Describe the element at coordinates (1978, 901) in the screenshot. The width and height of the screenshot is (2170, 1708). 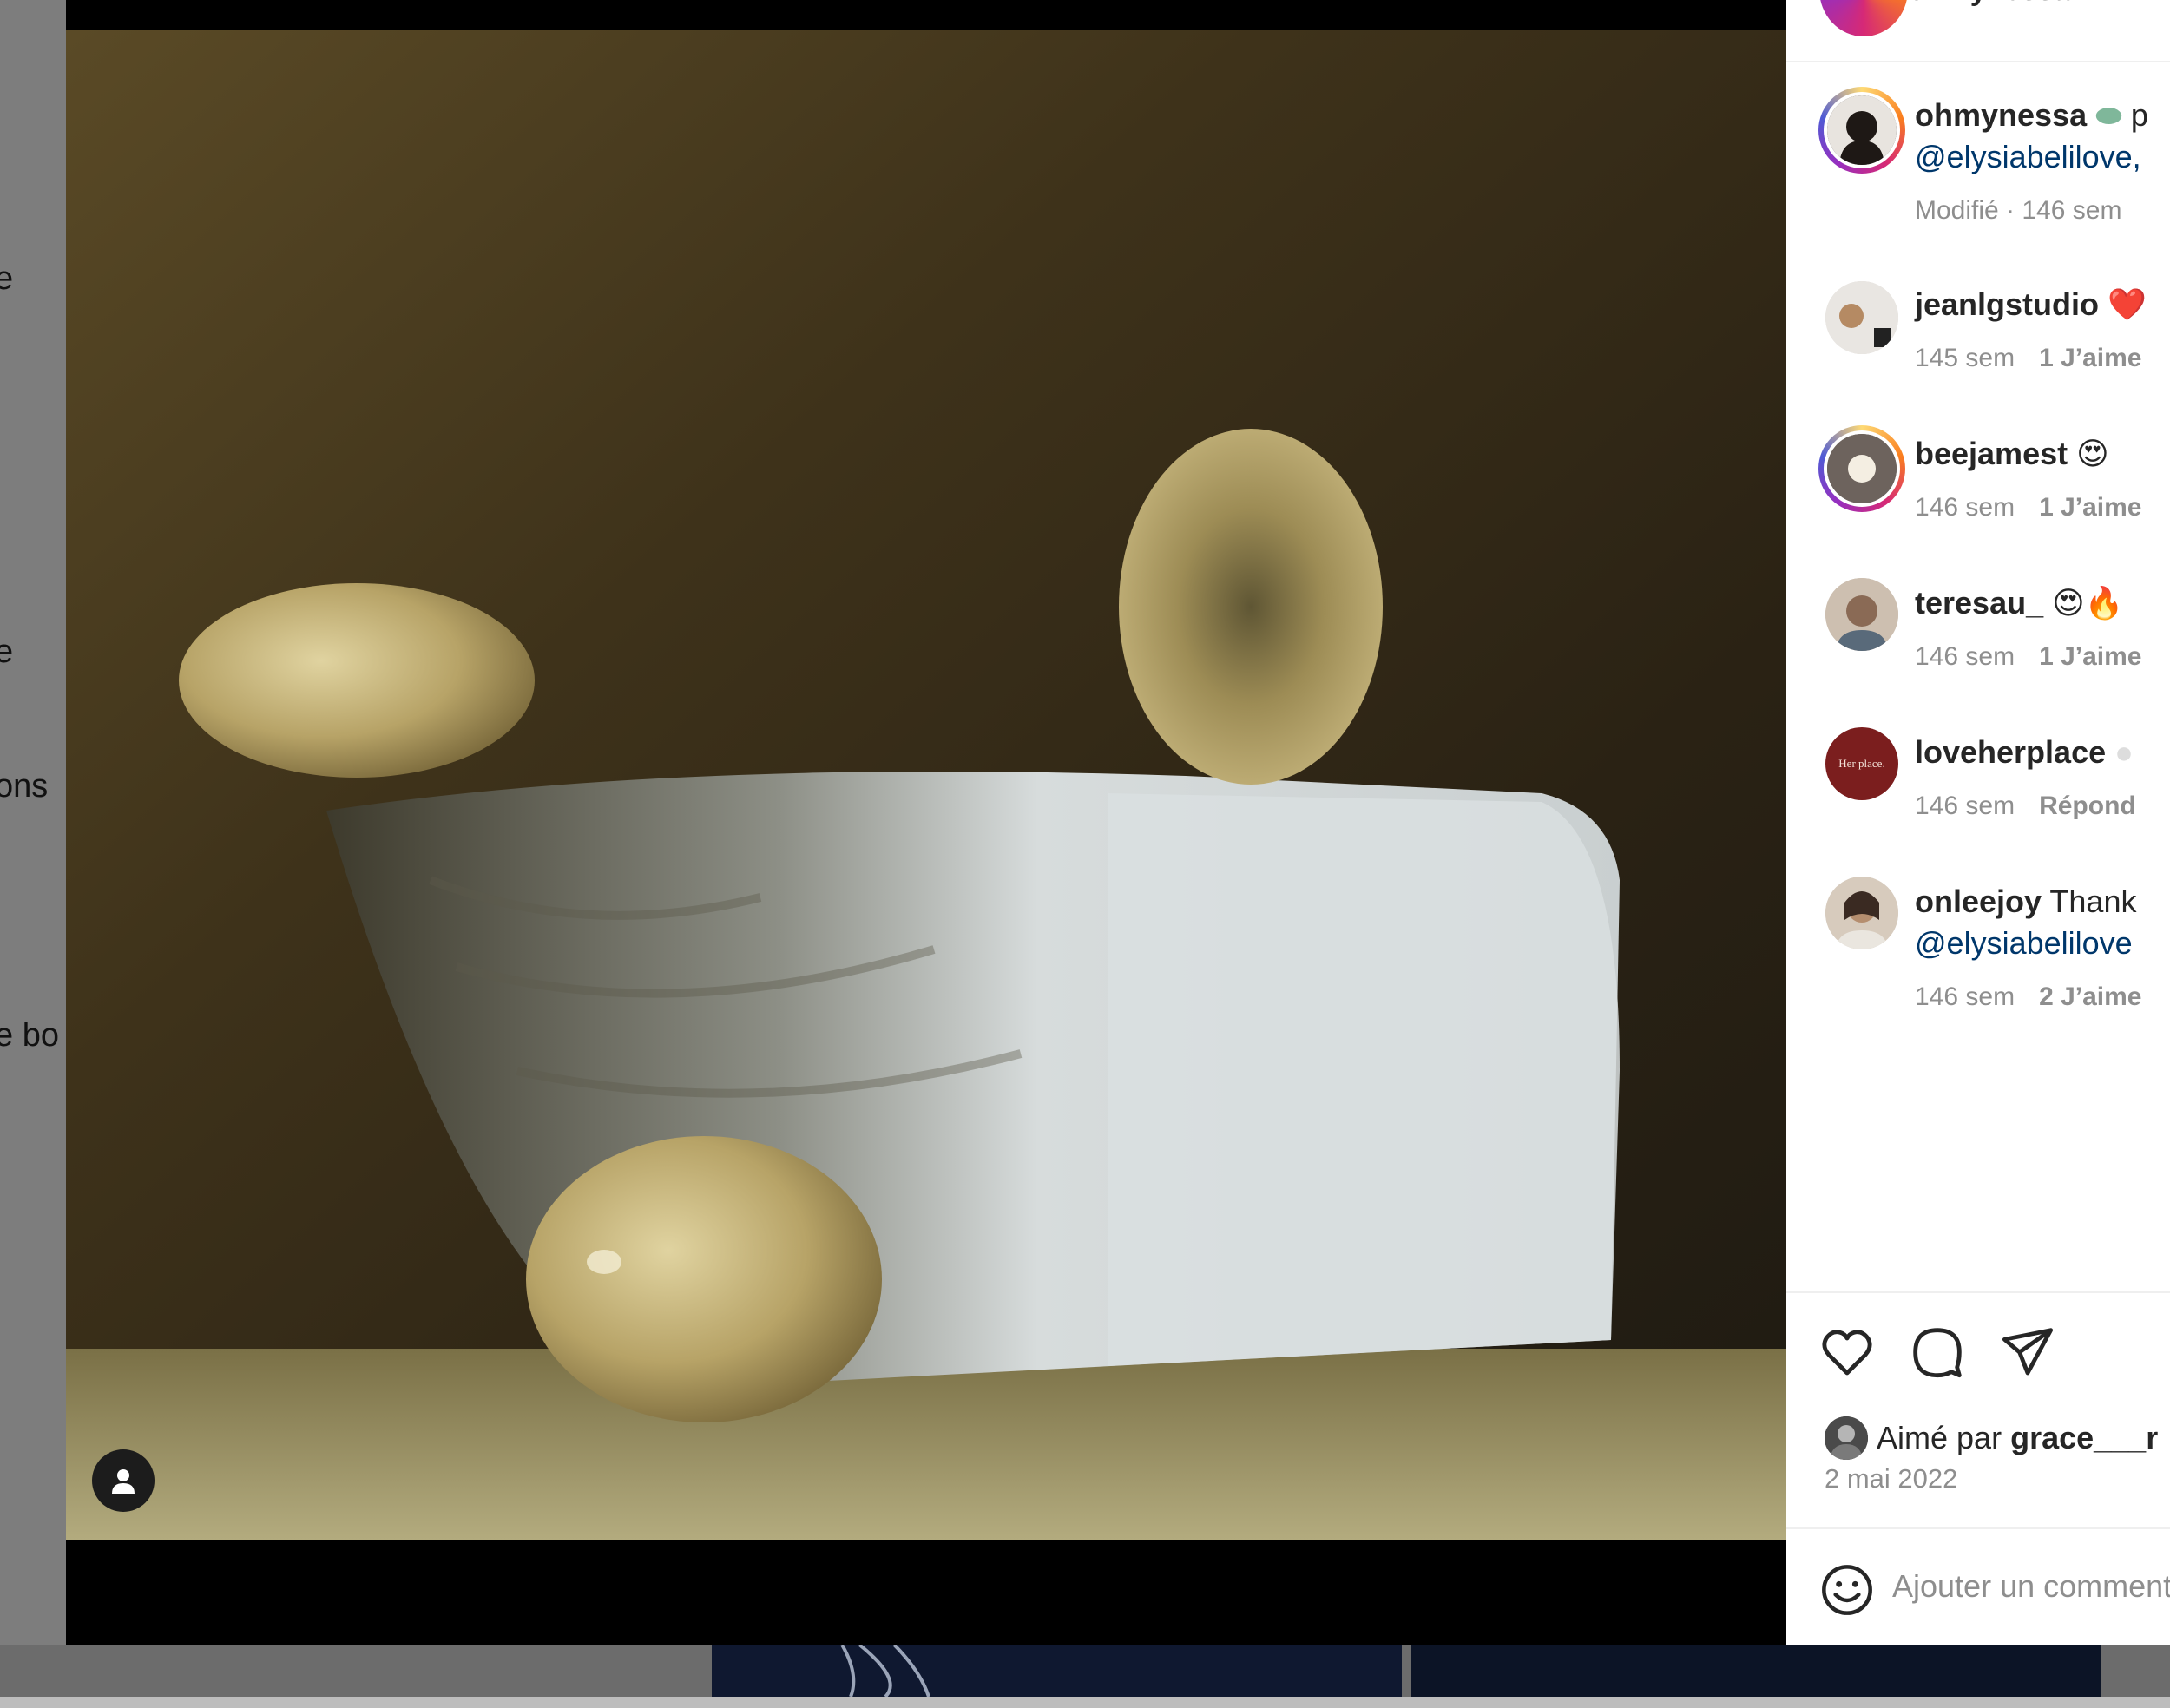
I see `comment-username: onleejoy` at that location.